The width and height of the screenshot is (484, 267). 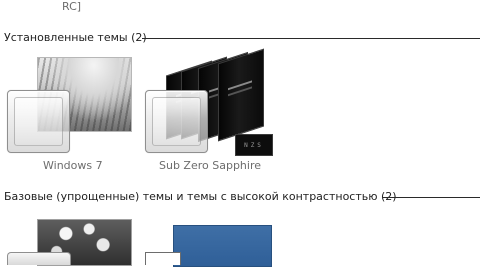 I want to click on section-header-installed: Установленные темы (2), so click(x=75, y=37).